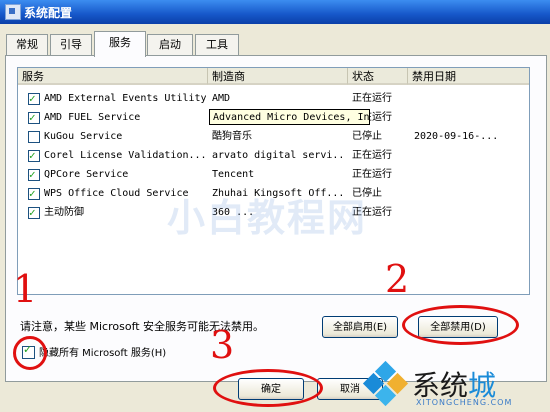  I want to click on service-maker: AMD, so click(221, 98).